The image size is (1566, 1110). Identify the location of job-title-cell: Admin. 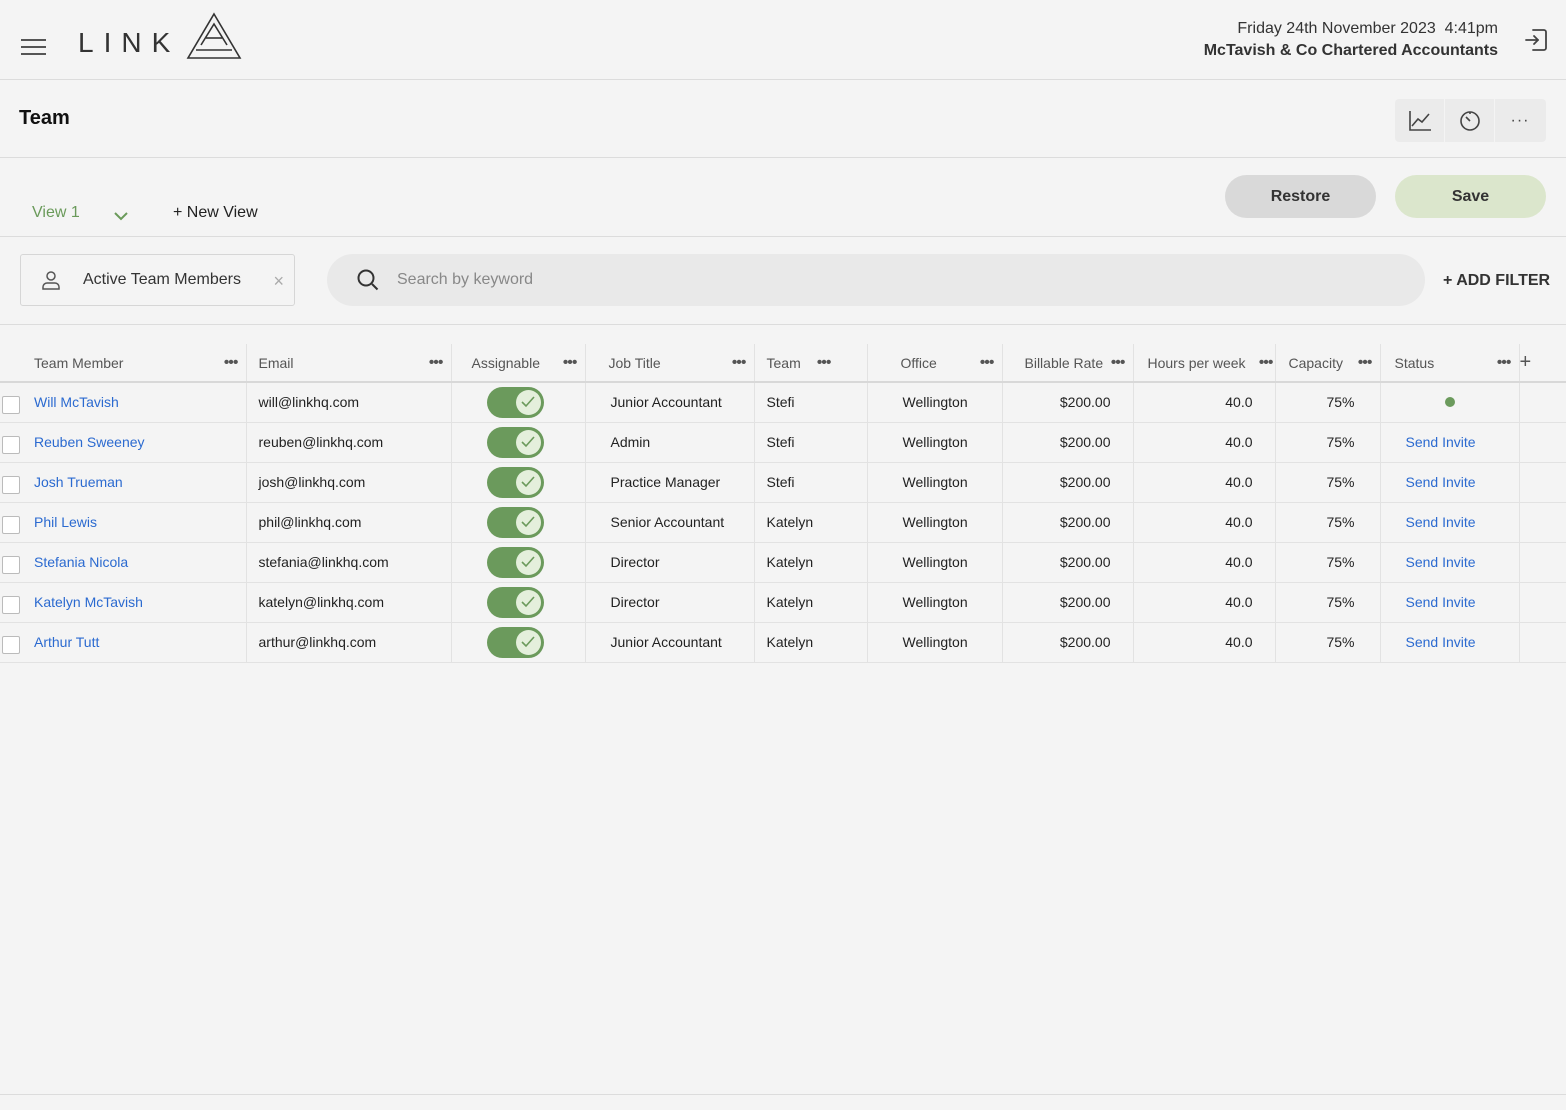
(670, 442).